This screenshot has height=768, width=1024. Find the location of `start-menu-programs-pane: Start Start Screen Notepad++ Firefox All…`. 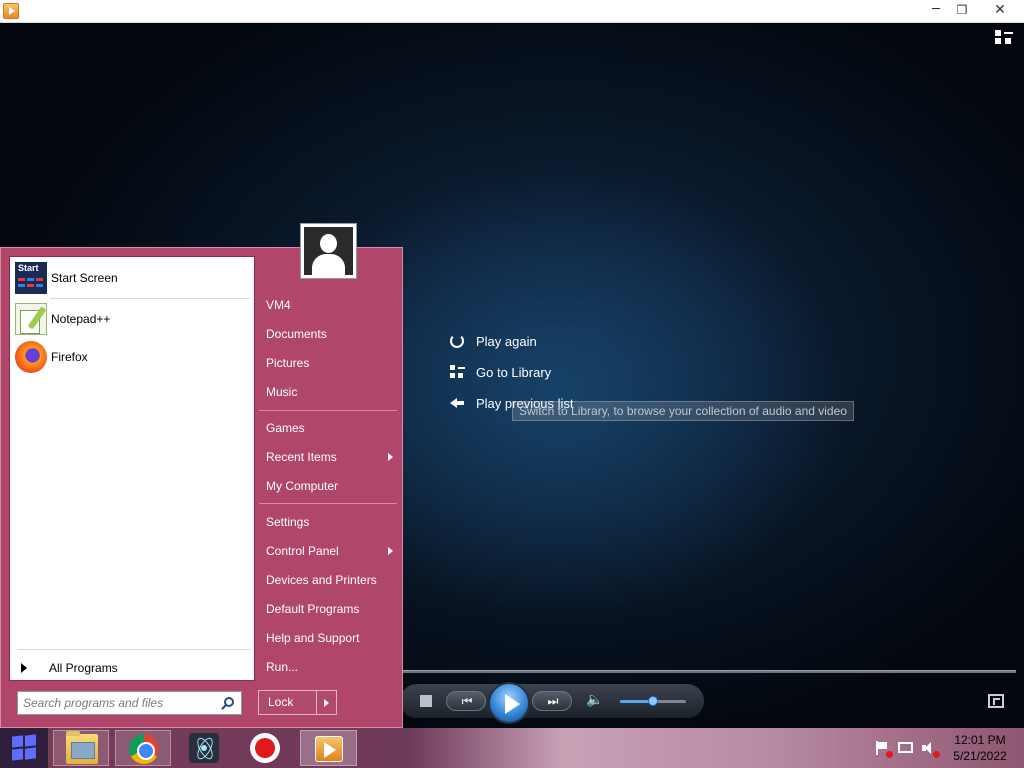

start-menu-programs-pane: Start Start Screen Notepad++ Firefox All… is located at coordinates (132, 468).